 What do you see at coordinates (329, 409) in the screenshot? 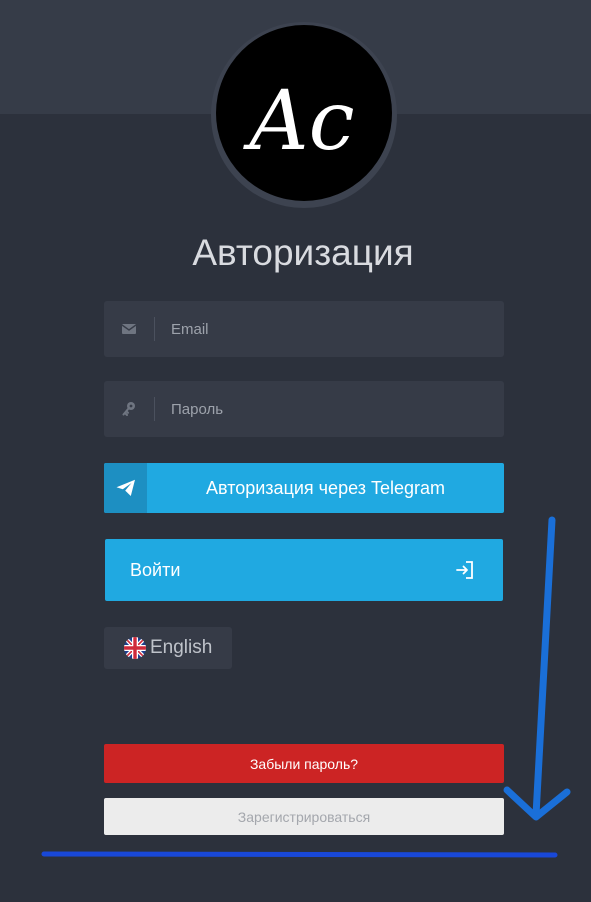
I see `password-input` at bounding box center [329, 409].